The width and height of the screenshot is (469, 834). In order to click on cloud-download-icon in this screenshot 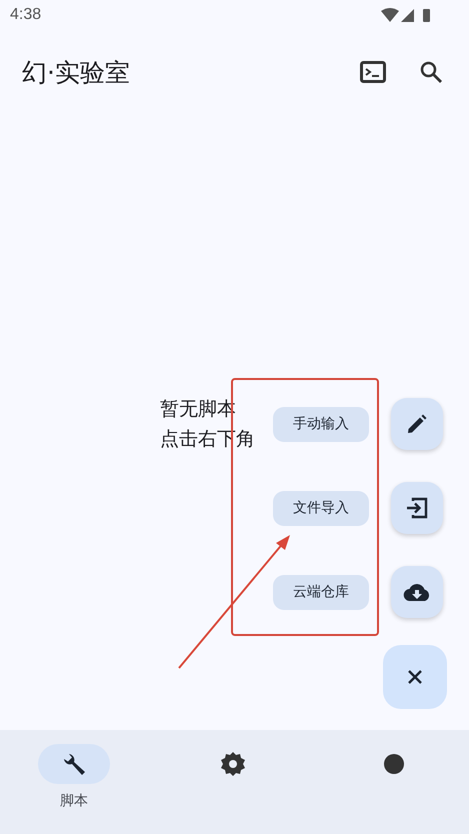, I will do `click(417, 592)`.